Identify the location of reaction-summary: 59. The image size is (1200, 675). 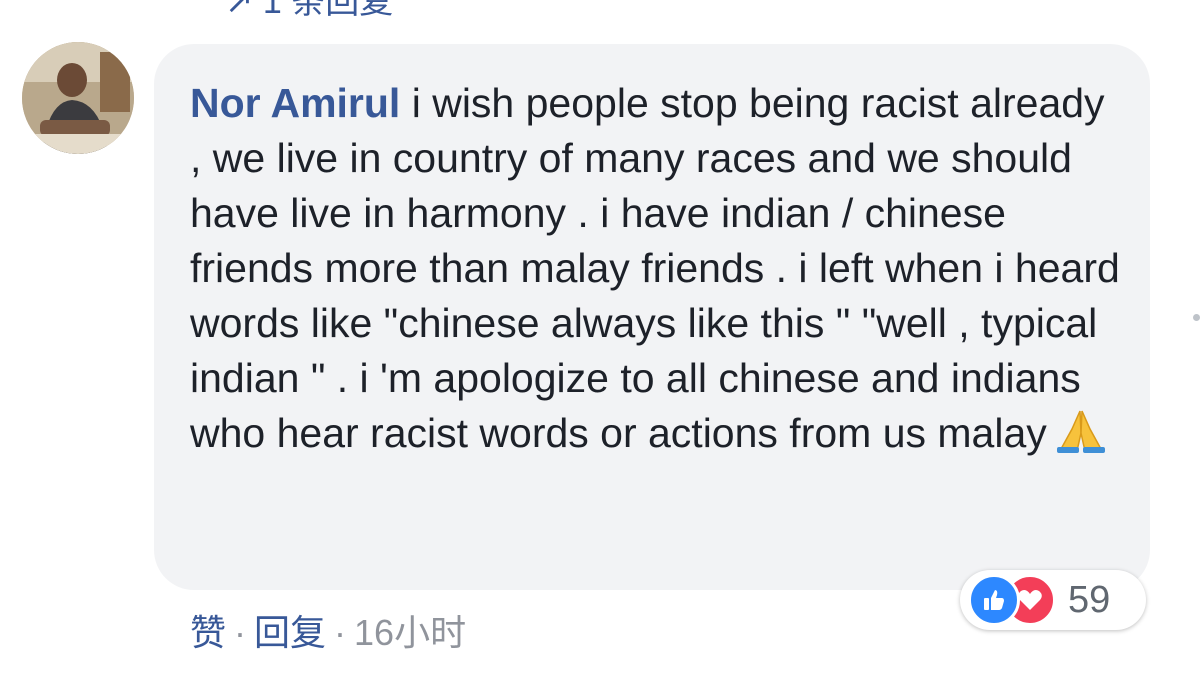
(1053, 600).